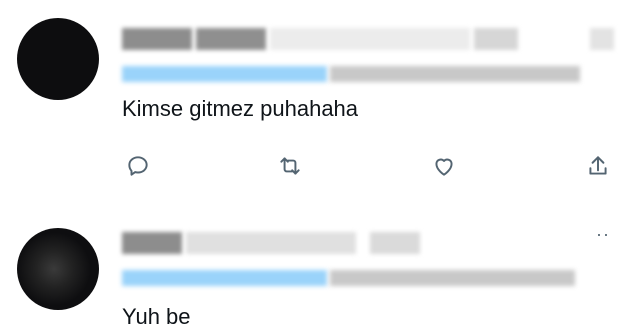 The image size is (640, 330). Describe the element at coordinates (240, 108) in the screenshot. I see `reply-text: Kimse gitmez puhahaha` at that location.